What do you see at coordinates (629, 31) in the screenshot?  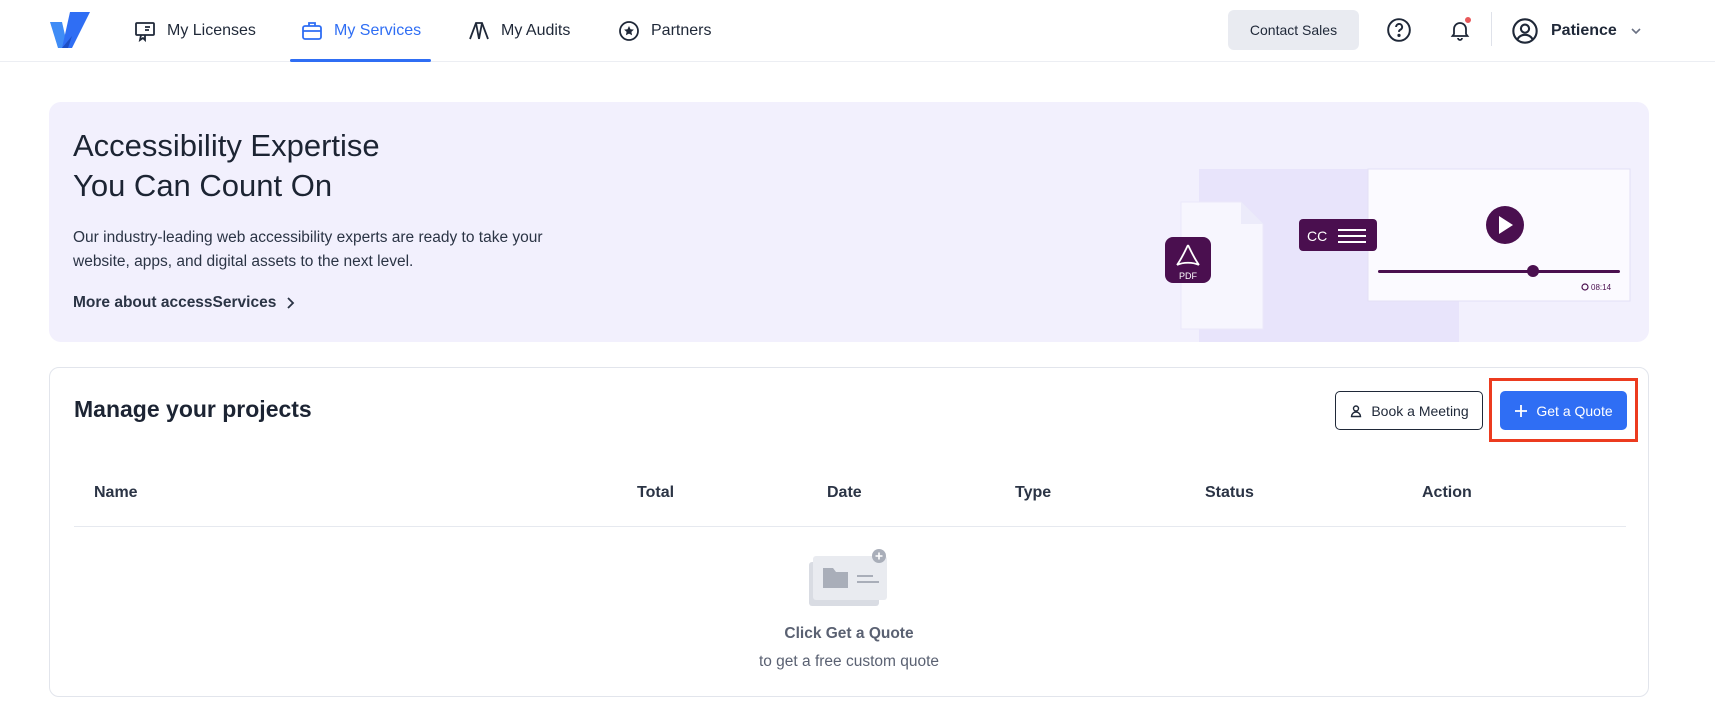 I see `star-badge-icon` at bounding box center [629, 31].